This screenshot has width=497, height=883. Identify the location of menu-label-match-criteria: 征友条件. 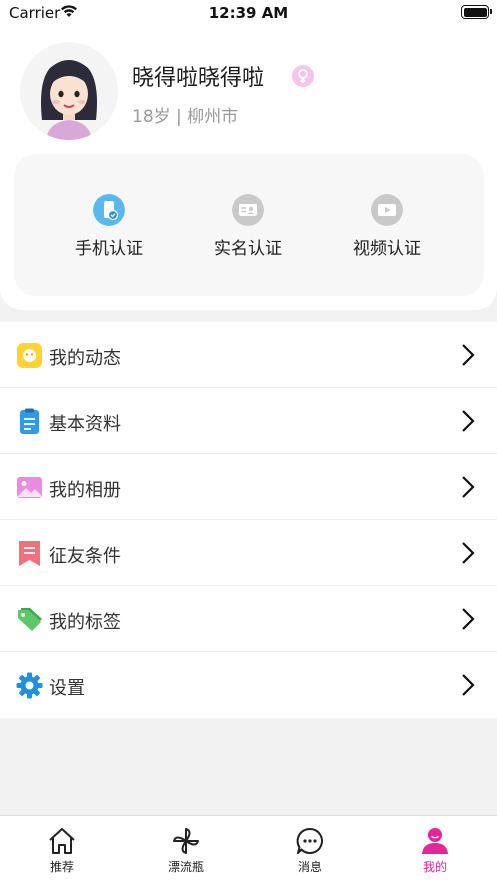
(85, 556).